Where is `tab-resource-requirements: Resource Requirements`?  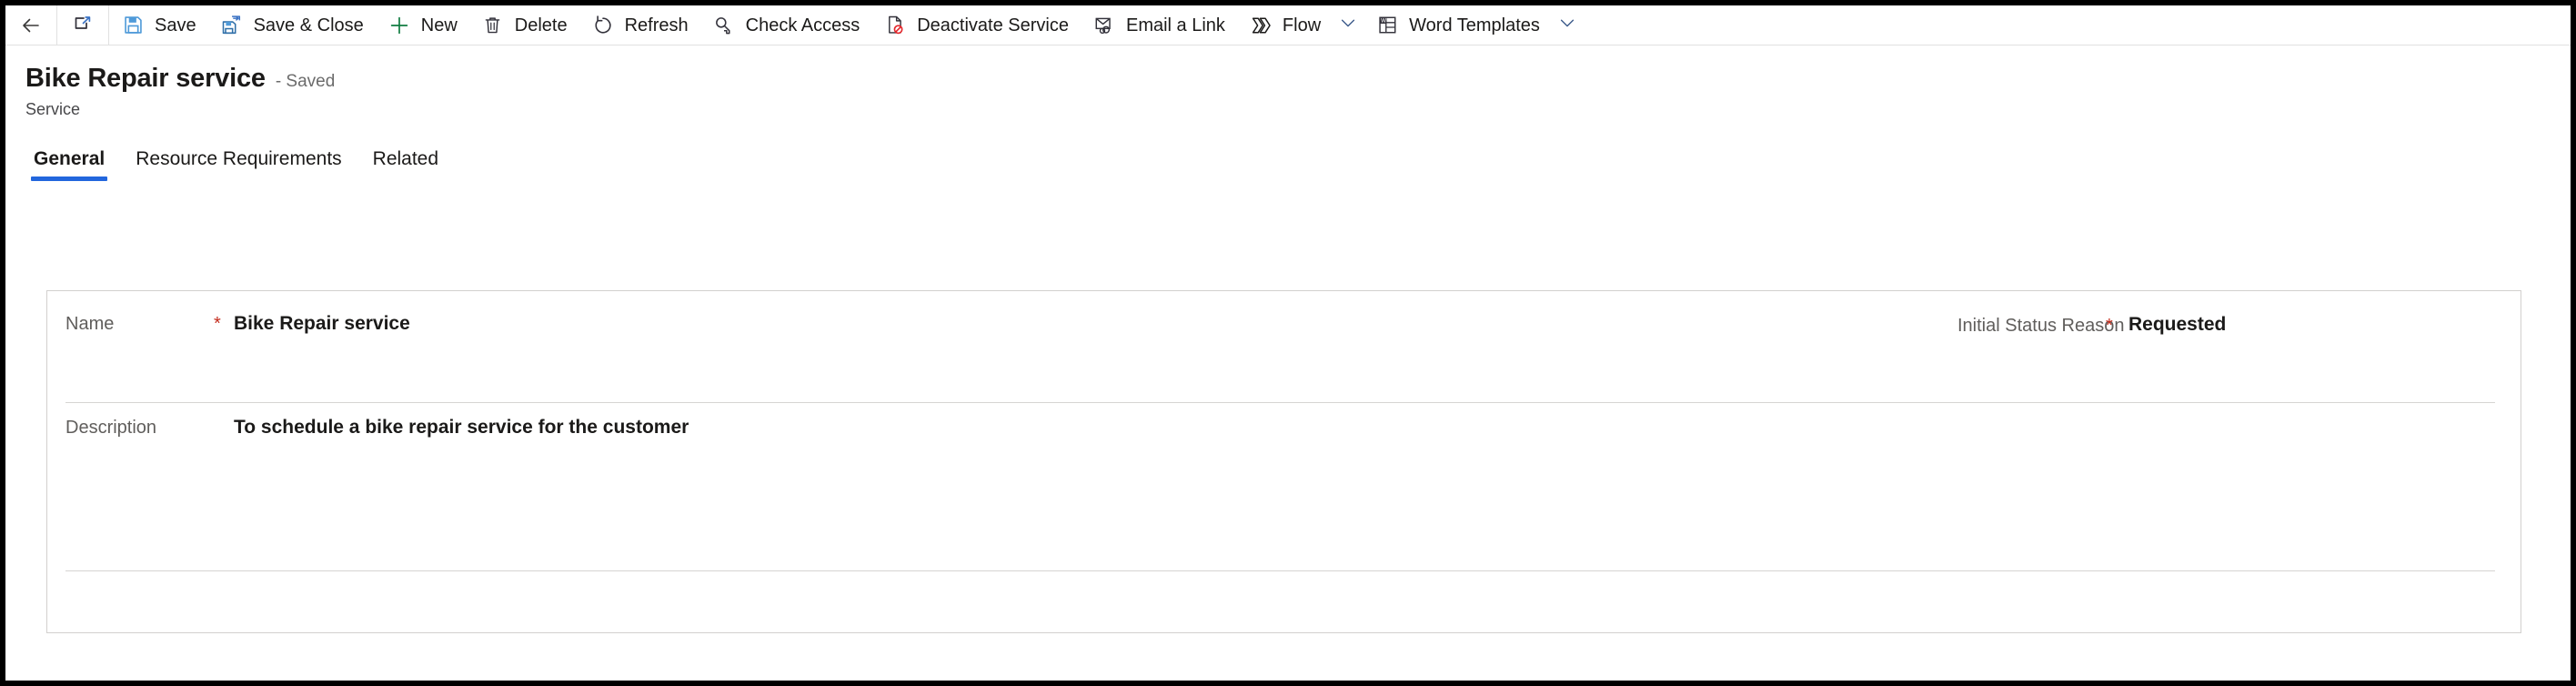 tab-resource-requirements: Resource Requirements is located at coordinates (238, 165).